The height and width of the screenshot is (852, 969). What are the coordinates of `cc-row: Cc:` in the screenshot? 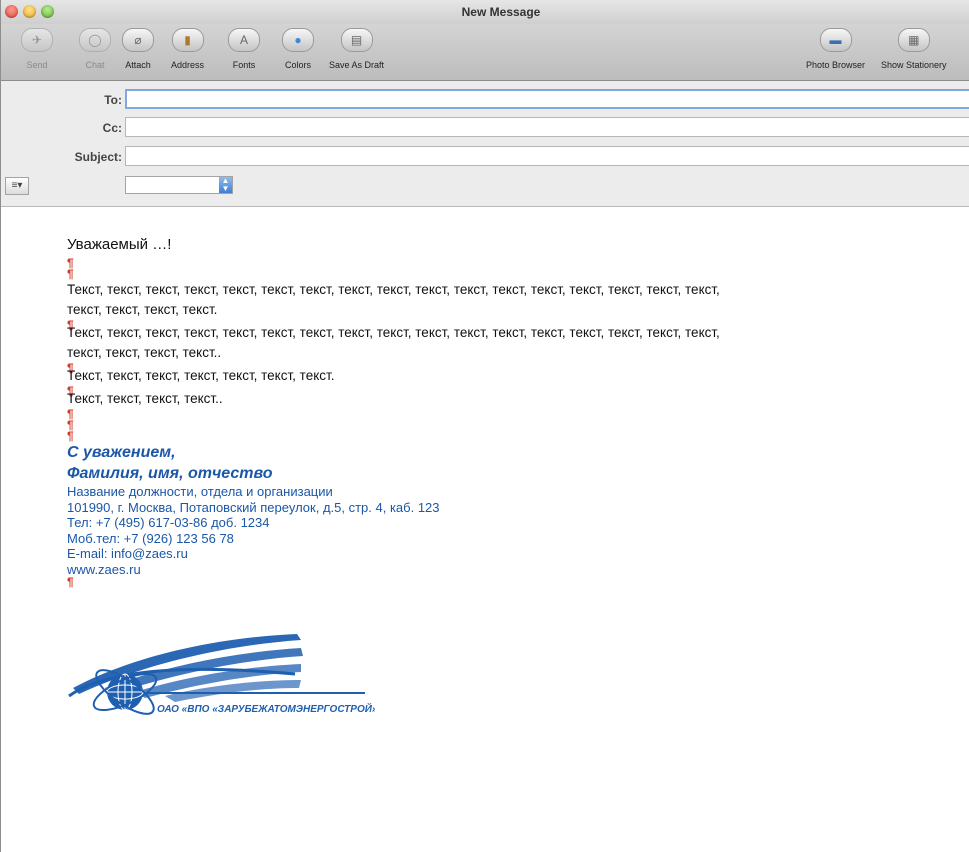 It's located at (485, 128).